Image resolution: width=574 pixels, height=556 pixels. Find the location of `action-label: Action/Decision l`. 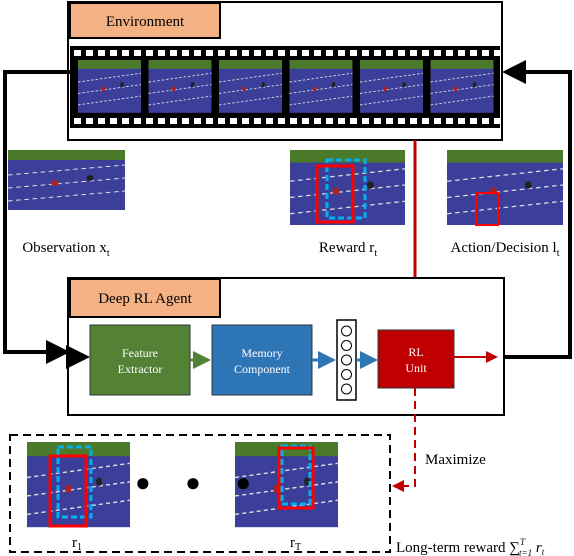

action-label: Action/Decision l is located at coordinates (503, 248).